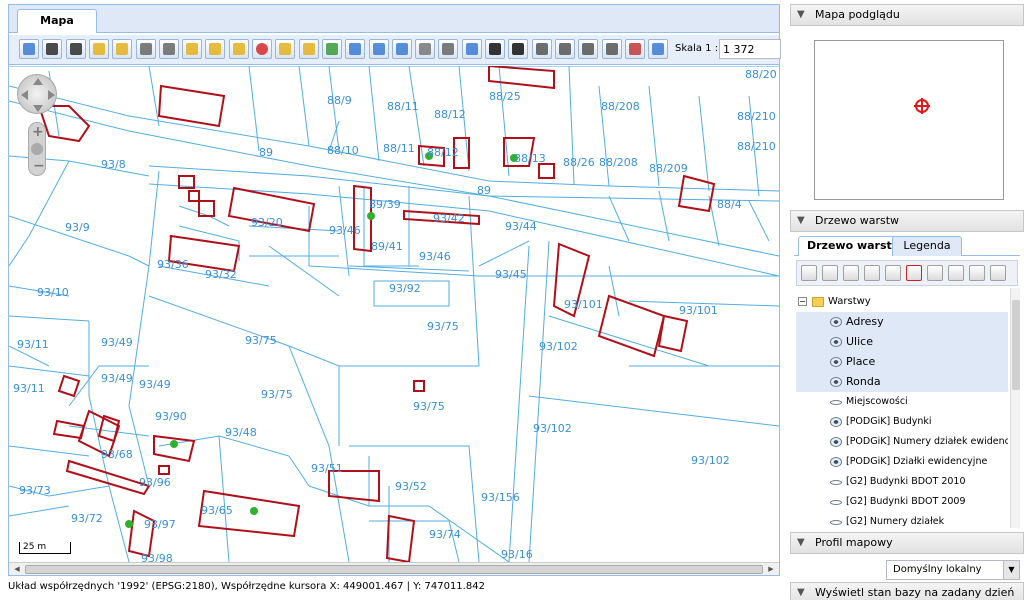 The image size is (1024, 600). I want to click on tab-mapa: Mapa, so click(57, 21).